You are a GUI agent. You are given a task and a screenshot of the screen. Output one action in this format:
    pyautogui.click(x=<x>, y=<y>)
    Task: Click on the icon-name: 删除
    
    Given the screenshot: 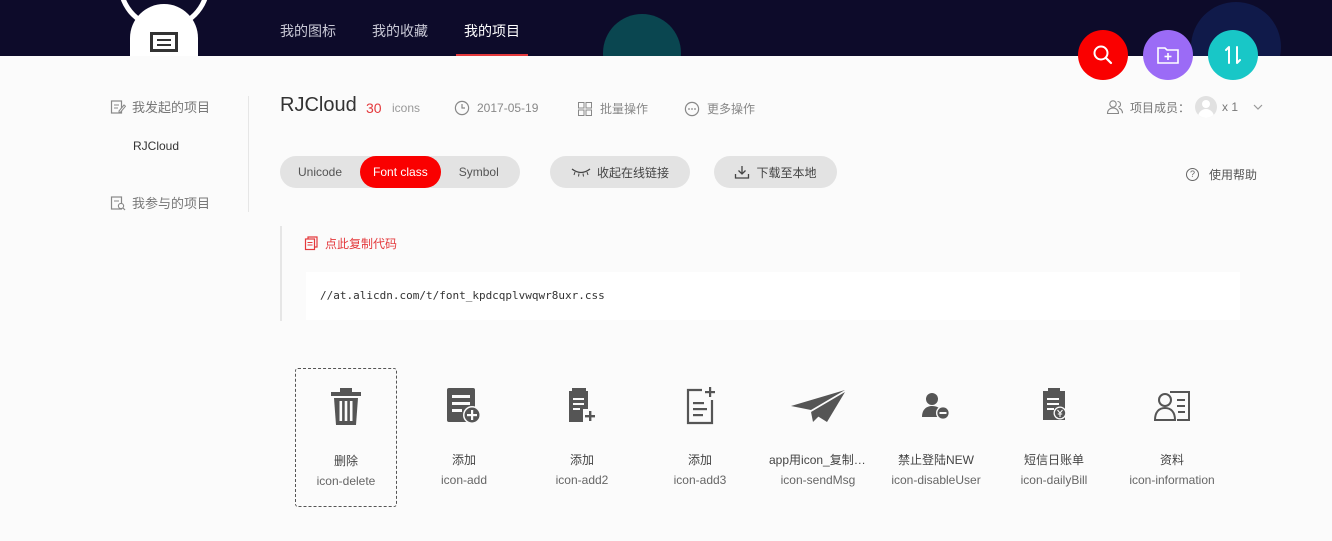 What is the action you would take?
    pyautogui.click(x=345, y=461)
    